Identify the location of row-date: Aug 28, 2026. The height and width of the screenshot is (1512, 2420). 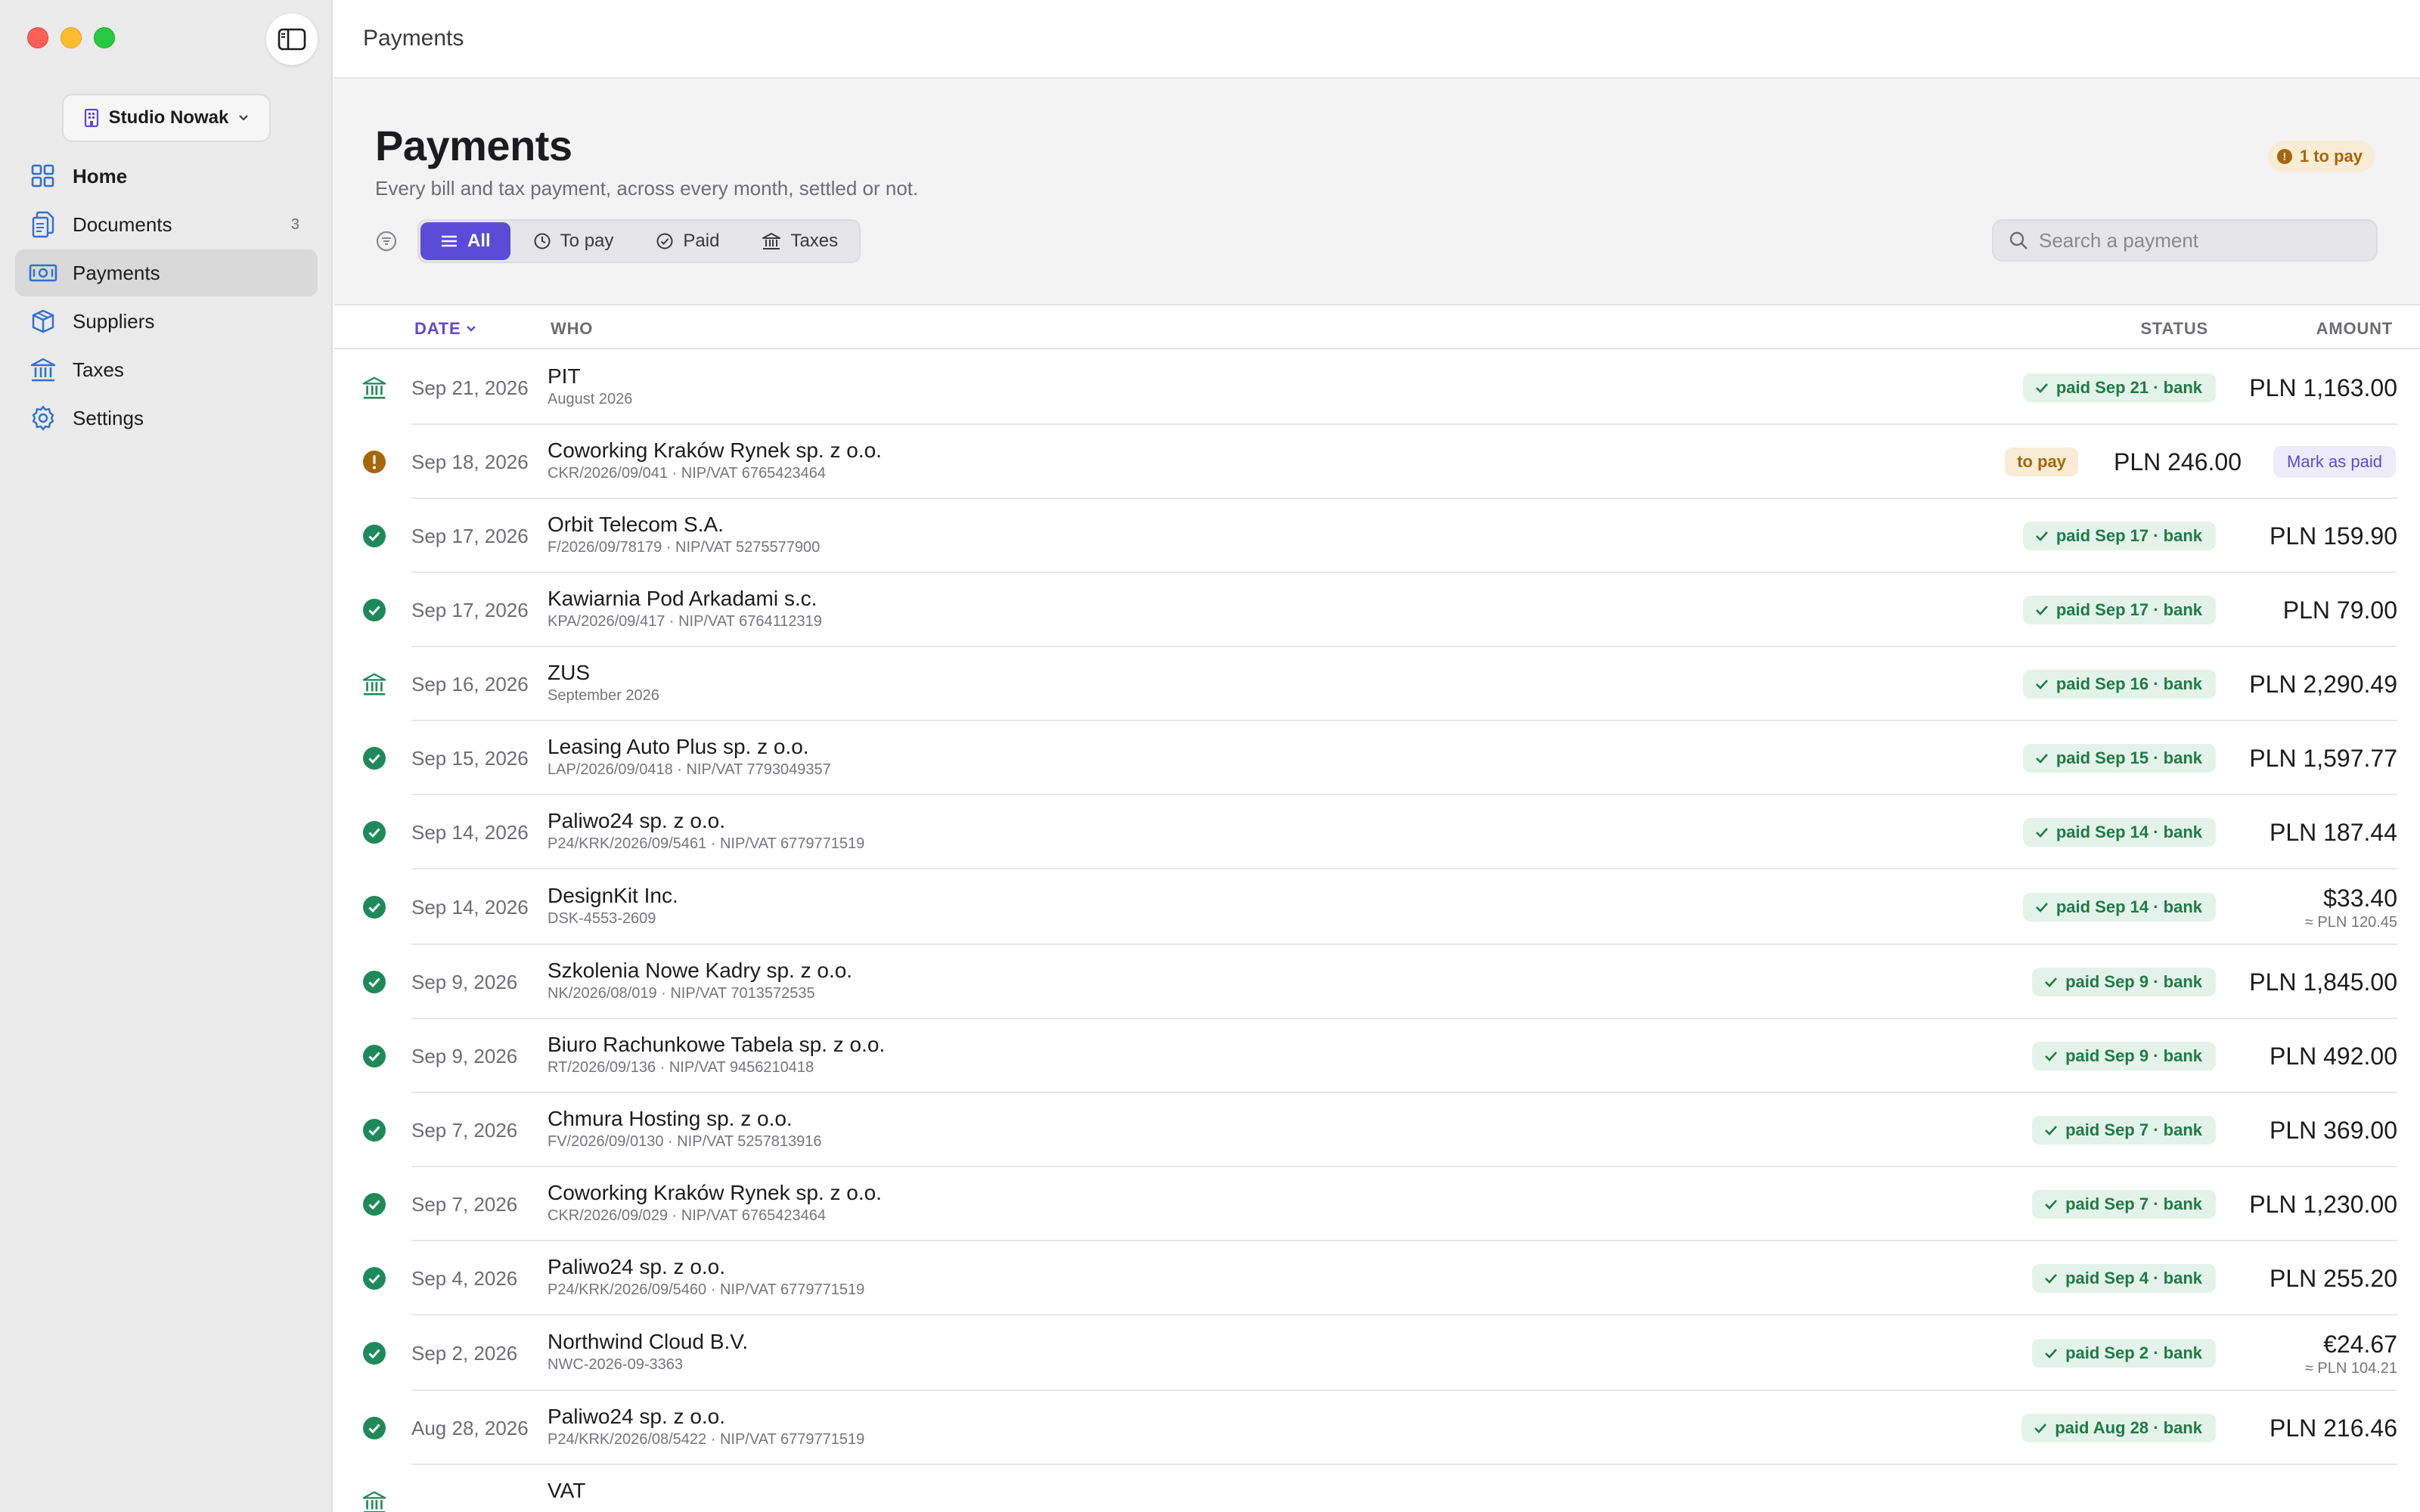
(470, 1428).